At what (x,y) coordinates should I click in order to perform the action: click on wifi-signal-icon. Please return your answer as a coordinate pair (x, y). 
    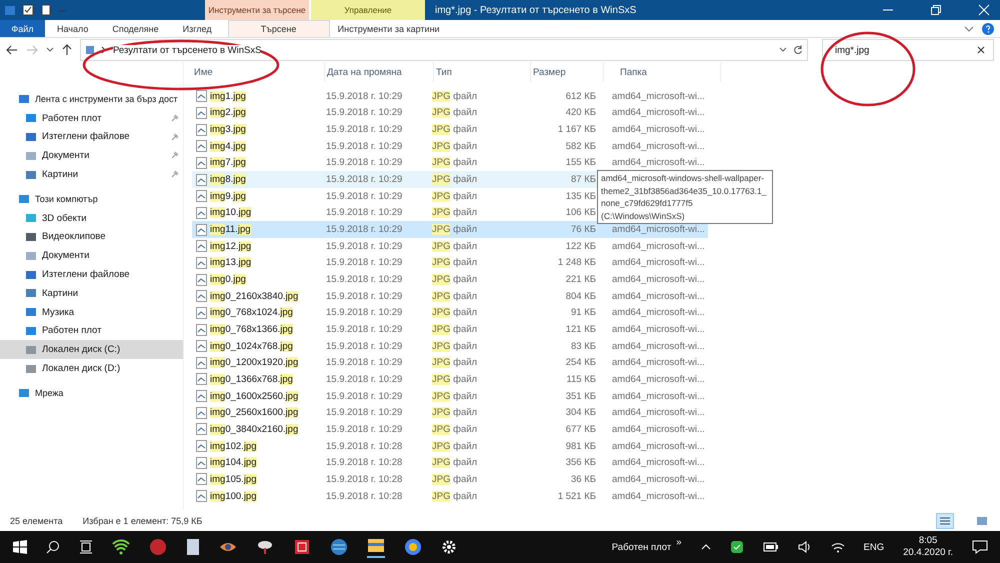
    Looking at the image, I should click on (837, 547).